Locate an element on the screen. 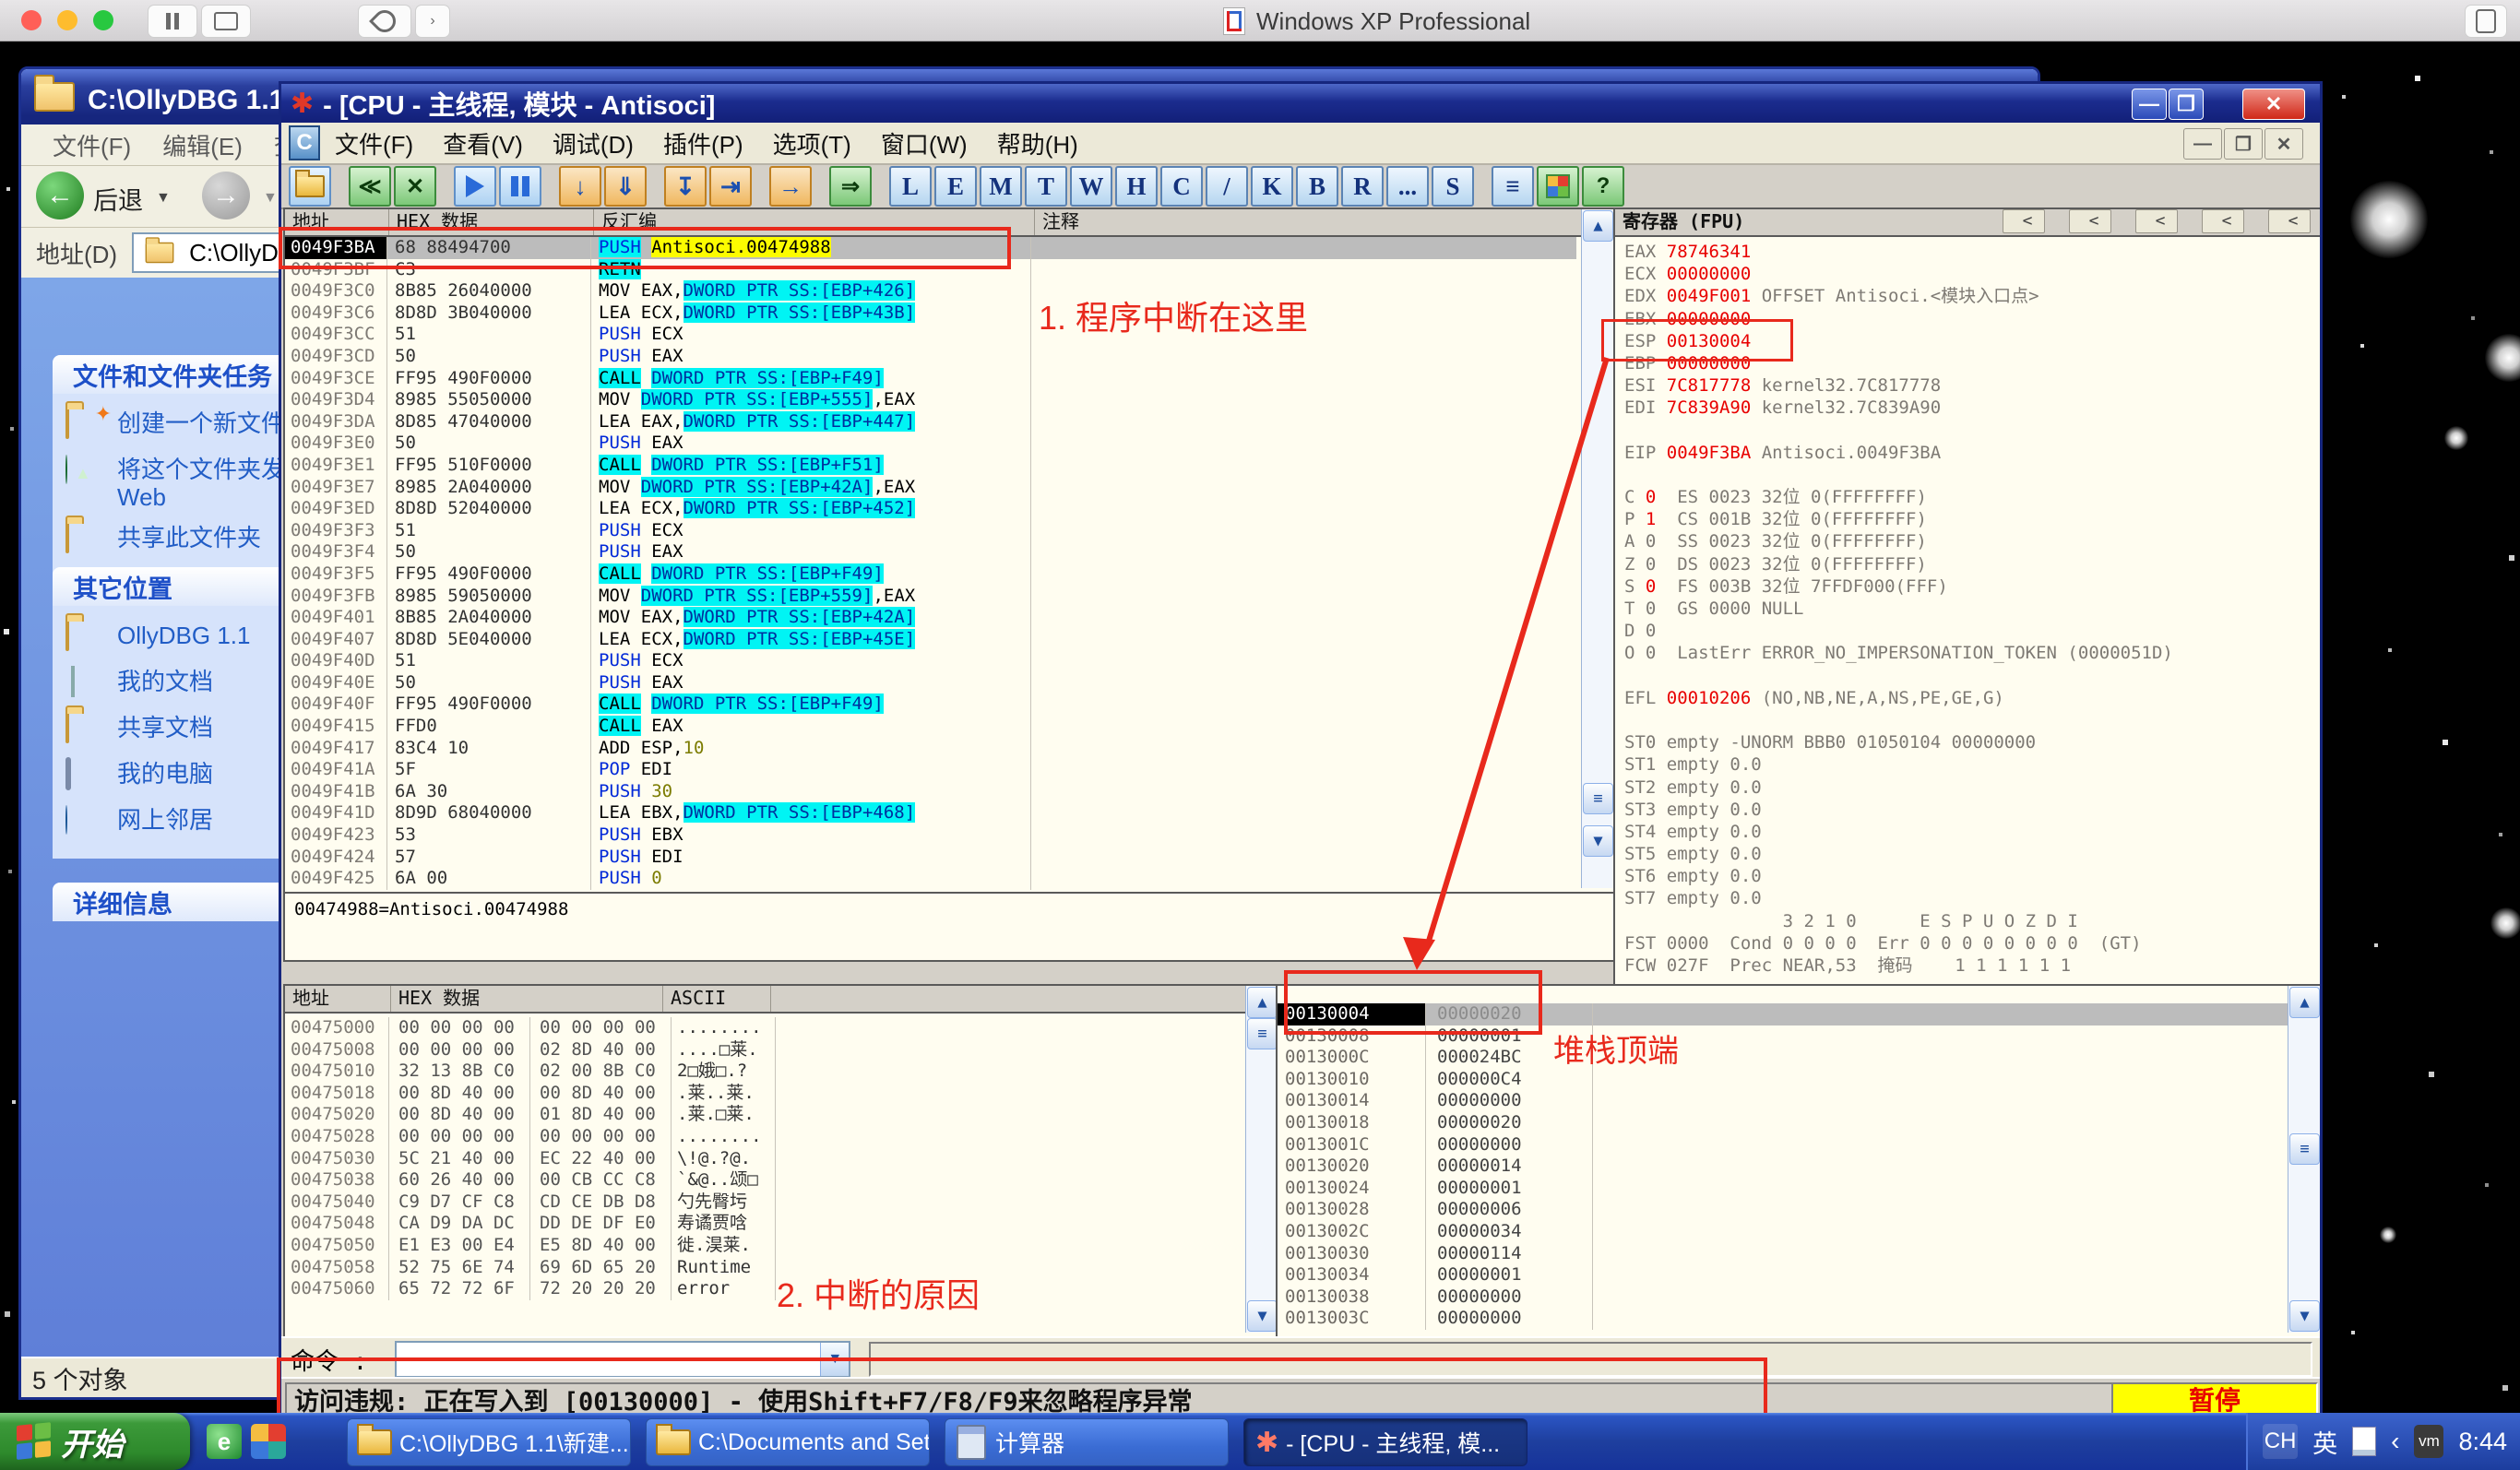 The image size is (2520, 1470). run-button is located at coordinates (475, 186).